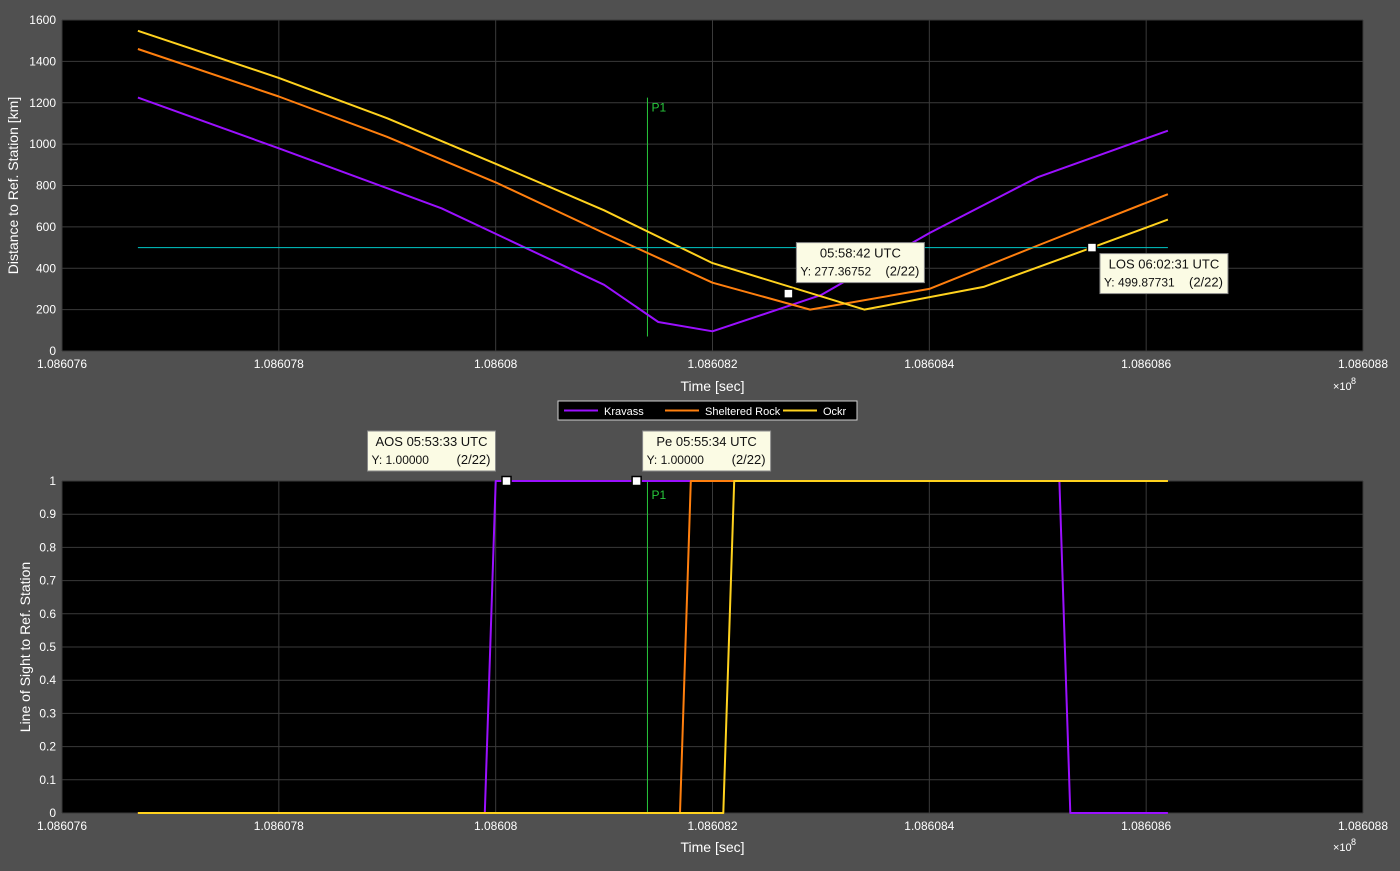  What do you see at coordinates (46, 310) in the screenshot?
I see `y-tick-label: 200` at bounding box center [46, 310].